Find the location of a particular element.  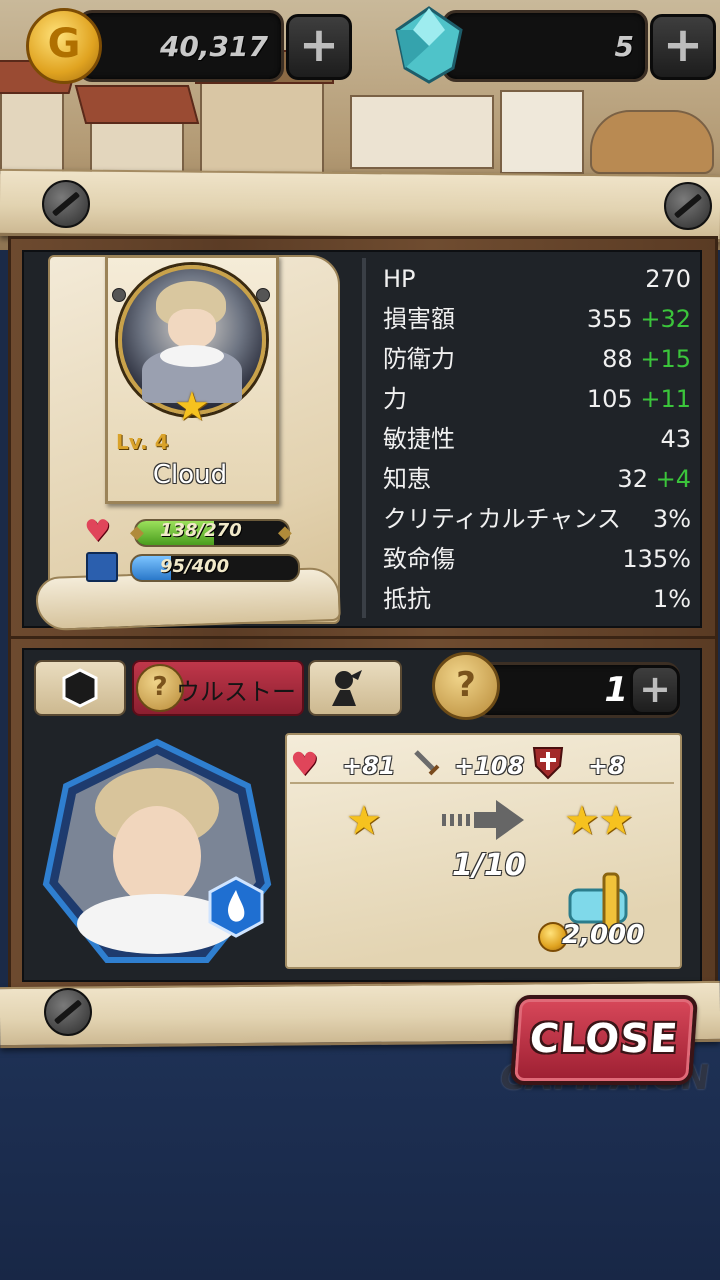

stat-row: HP 270 is located at coordinates (537, 279).